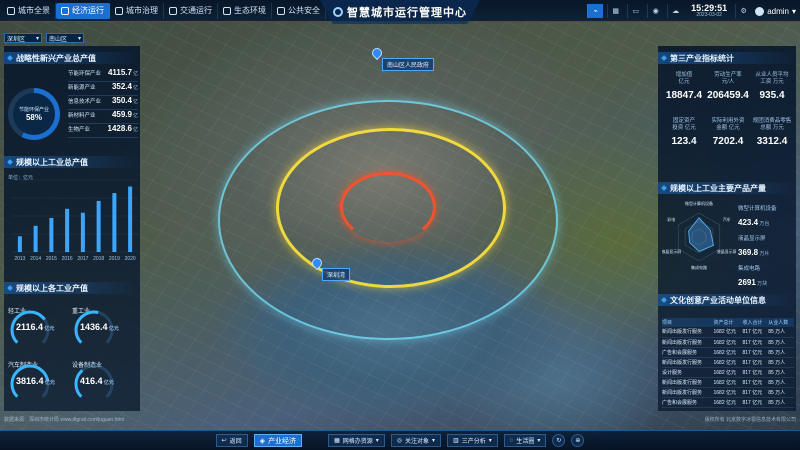 Image resolution: width=800 pixels, height=450 pixels. Describe the element at coordinates (750, 420) in the screenshot. I see `footnote-right: 版权所有 北京数字冰雹信息技术有限公司` at that location.